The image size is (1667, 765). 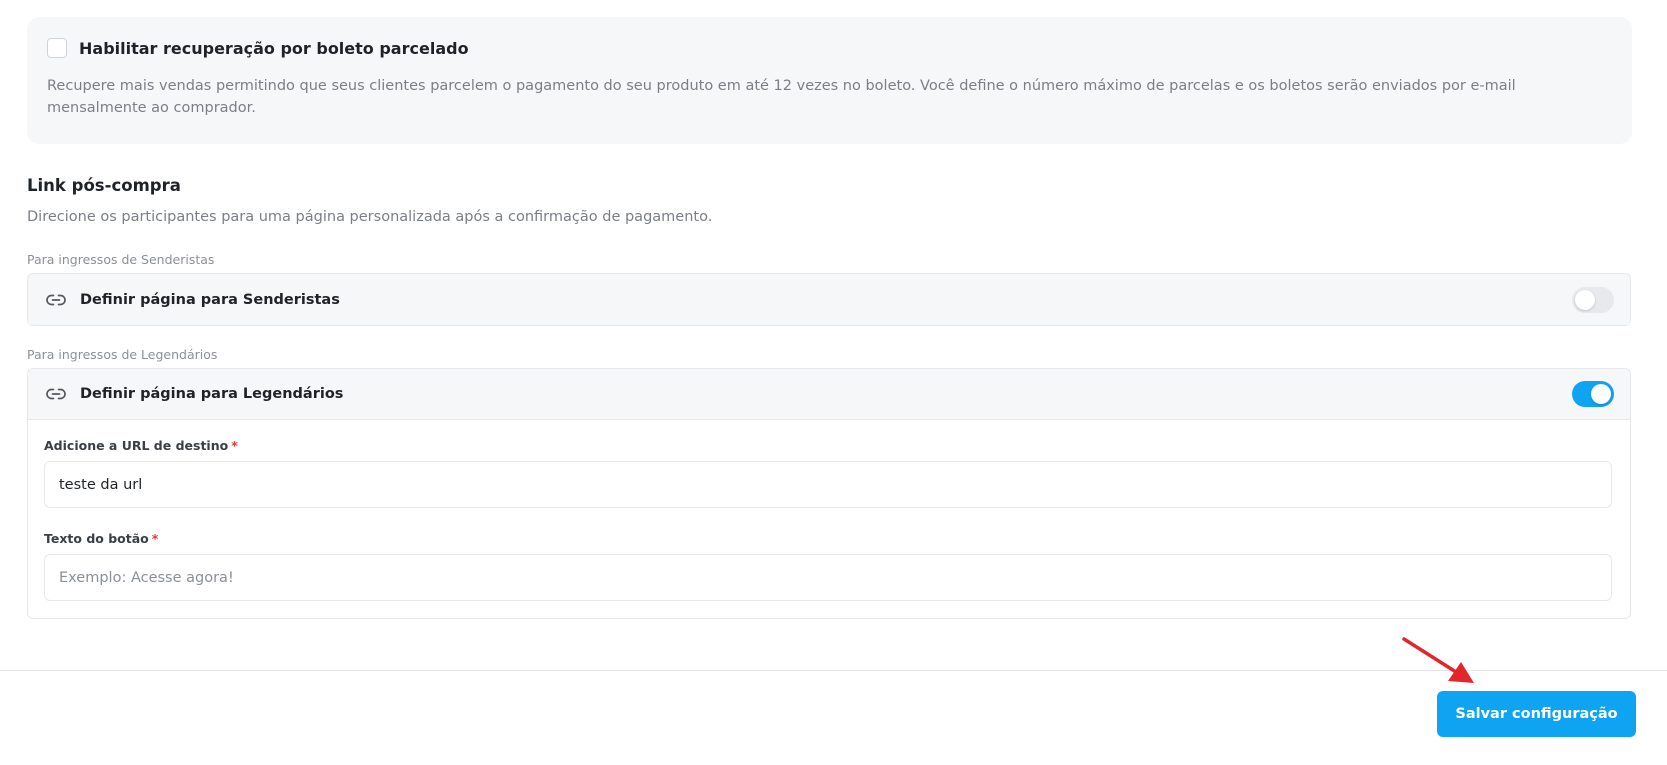 What do you see at coordinates (829, 538) in the screenshot?
I see `button-text-field-label: Texto do botão *` at bounding box center [829, 538].